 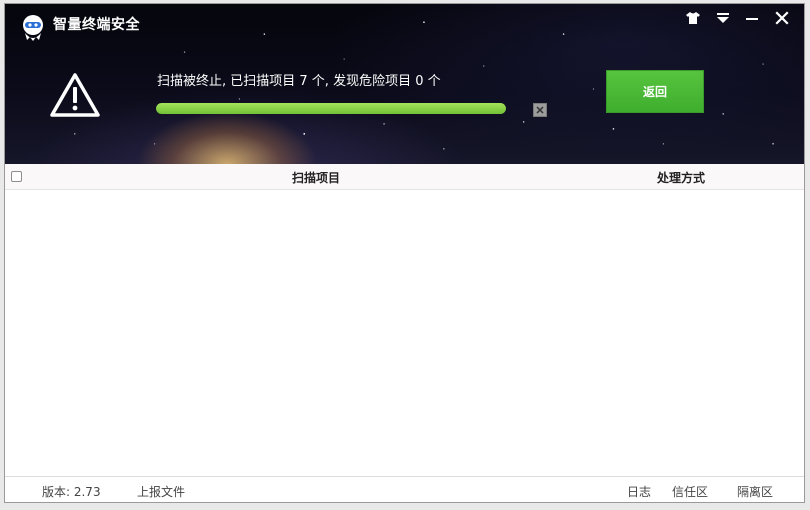 I want to click on column-scan-item: 扫描项目, so click(x=316, y=178).